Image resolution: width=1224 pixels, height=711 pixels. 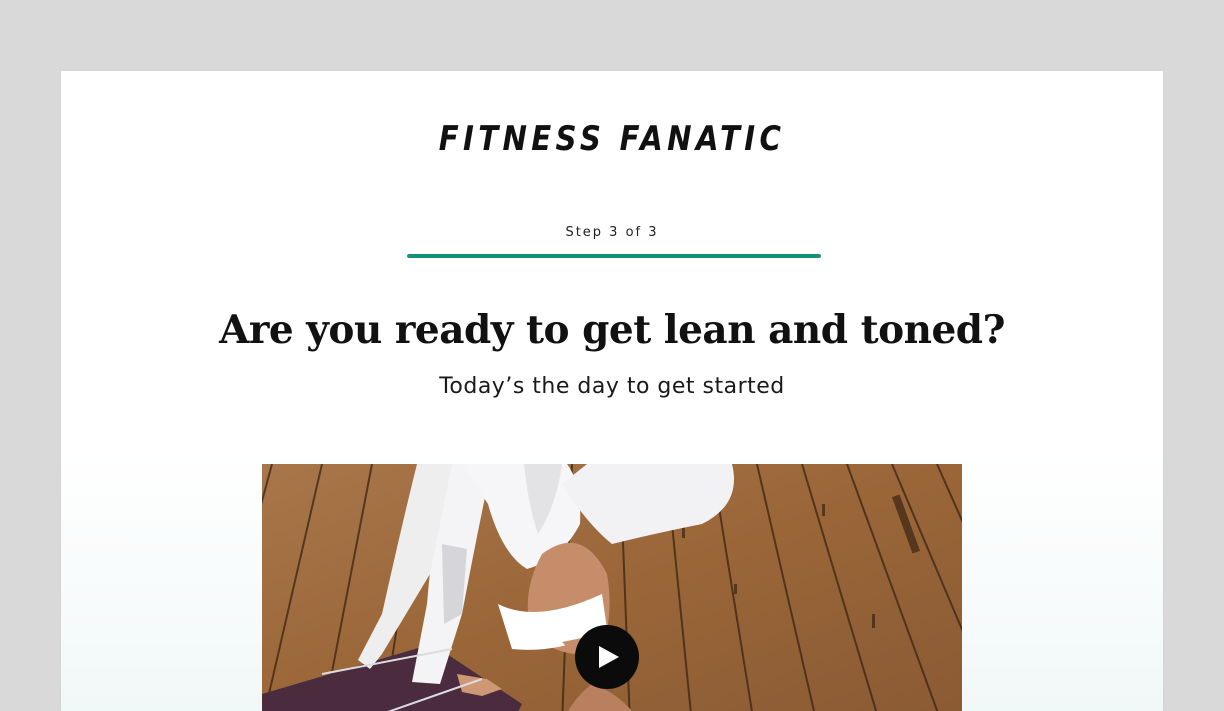 I want to click on page-title: Are you ready to get lean and toned?, so click(x=612, y=330).